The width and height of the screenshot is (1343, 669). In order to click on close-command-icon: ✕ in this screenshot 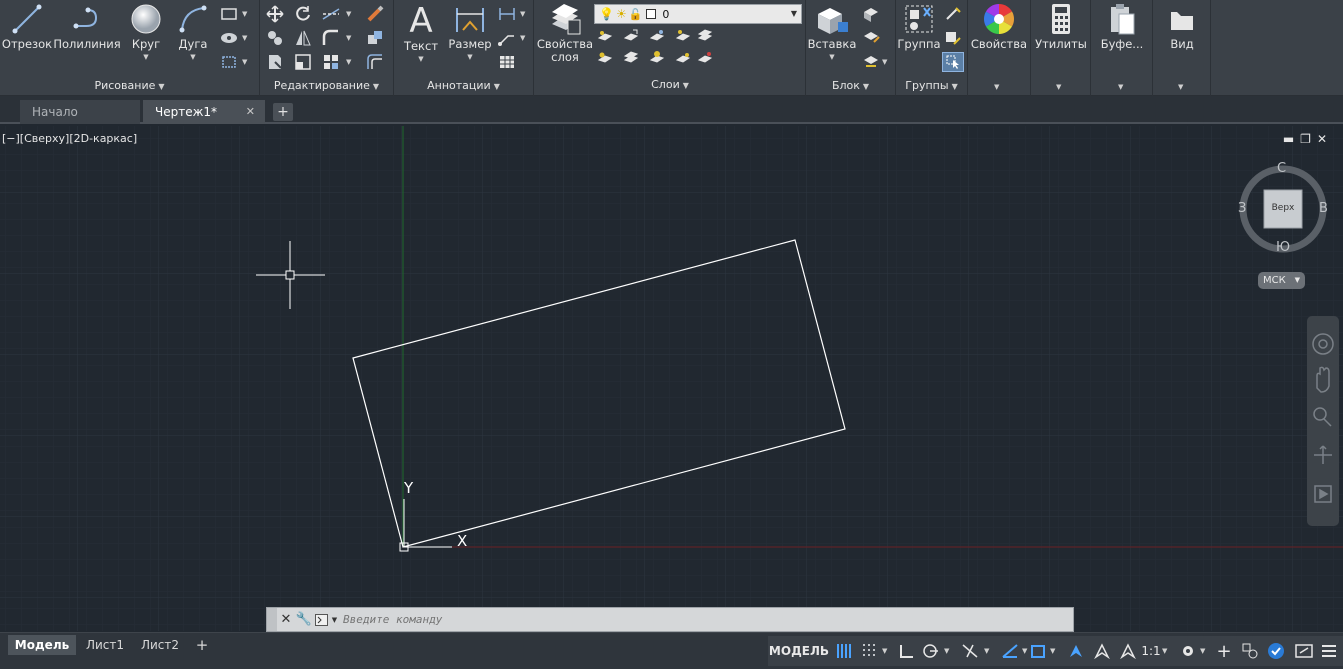, I will do `click(286, 620)`.